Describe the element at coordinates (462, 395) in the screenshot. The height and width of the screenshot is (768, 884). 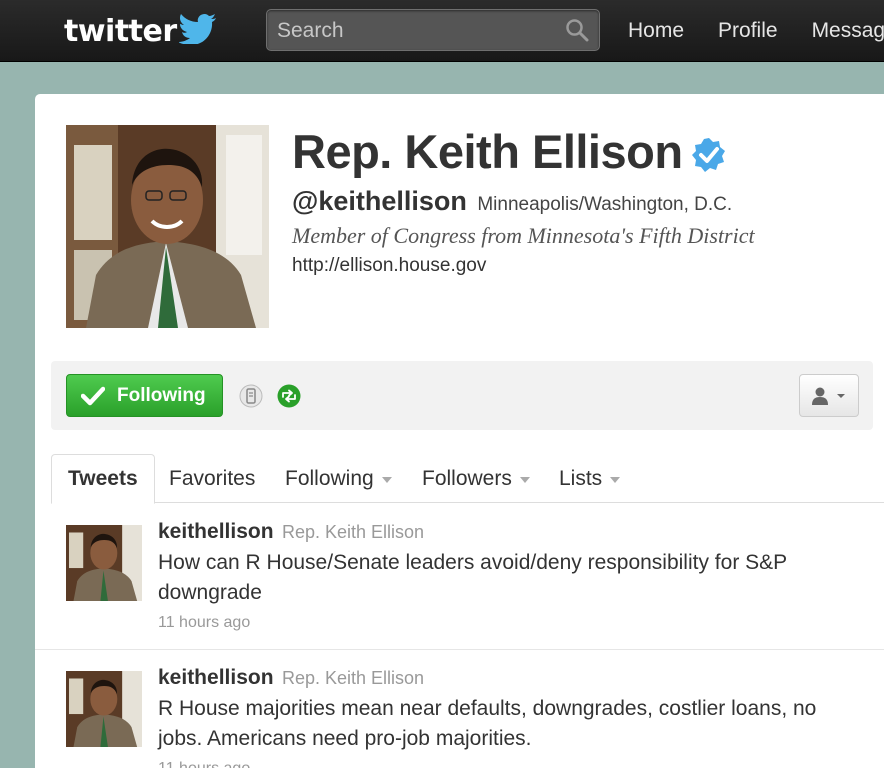
I see `profile-action-bar: Following` at that location.